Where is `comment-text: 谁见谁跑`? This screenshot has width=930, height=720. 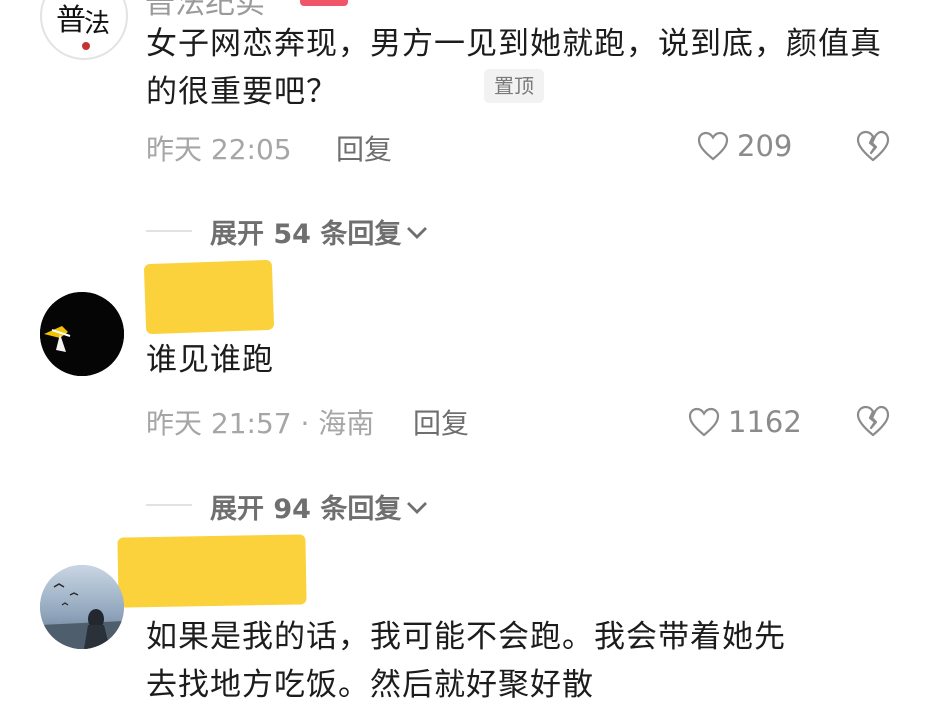 comment-text: 谁见谁跑 is located at coordinates (210, 360).